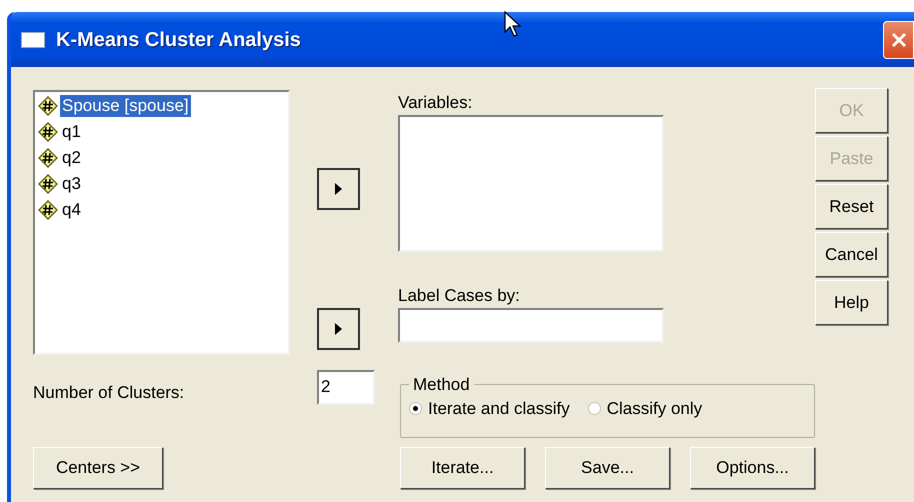  What do you see at coordinates (178, 40) in the screenshot?
I see `window-title: K-Means Cluster Analysis` at bounding box center [178, 40].